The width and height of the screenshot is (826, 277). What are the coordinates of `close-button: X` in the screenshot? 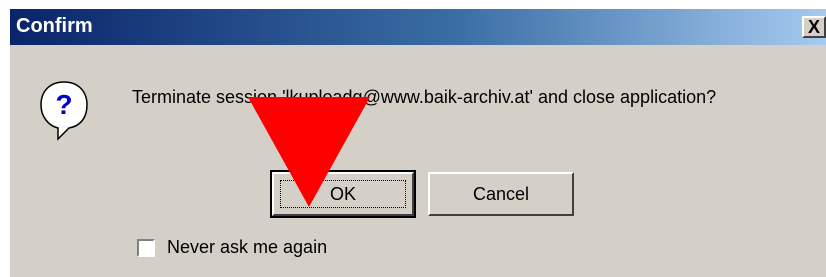 It's located at (814, 27).